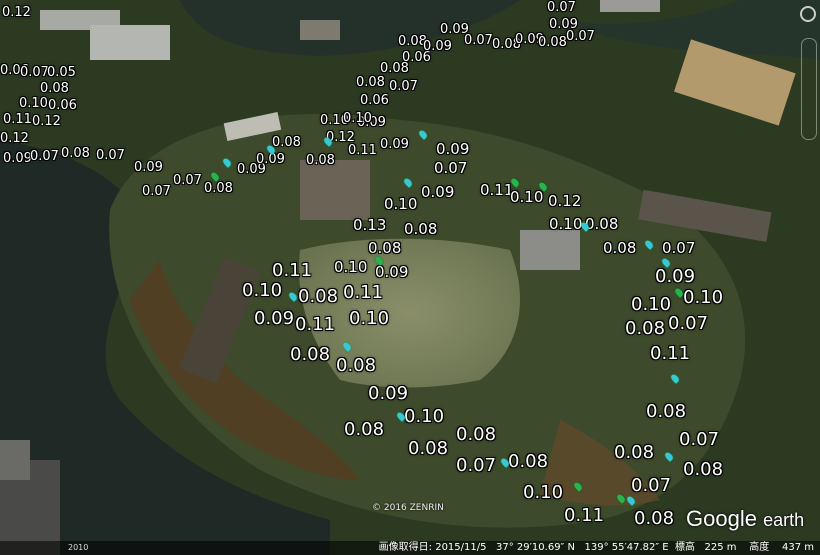 Image resolution: width=820 pixels, height=555 pixels. I want to click on latitude: 37° 29′10.69″ N, so click(535, 547).